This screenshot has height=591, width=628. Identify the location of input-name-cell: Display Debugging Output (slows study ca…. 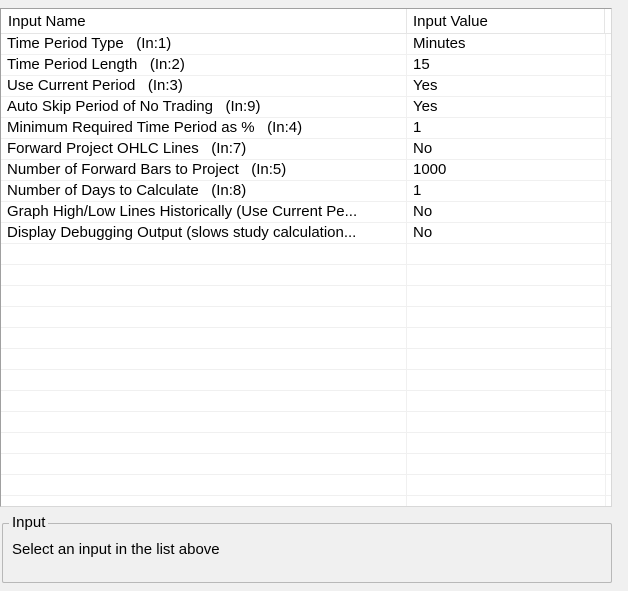
(182, 232).